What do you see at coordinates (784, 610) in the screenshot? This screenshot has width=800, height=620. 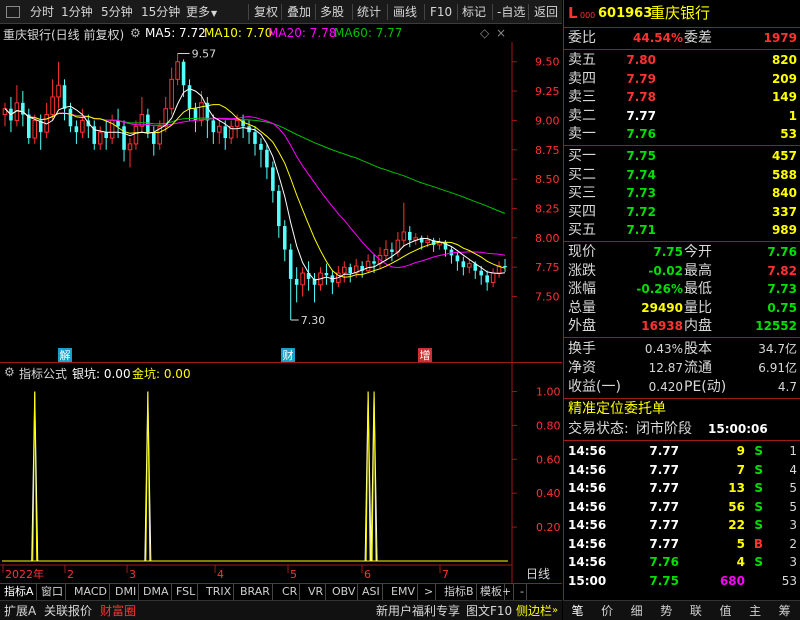 I see `quote-tab-7: 筹` at bounding box center [784, 610].